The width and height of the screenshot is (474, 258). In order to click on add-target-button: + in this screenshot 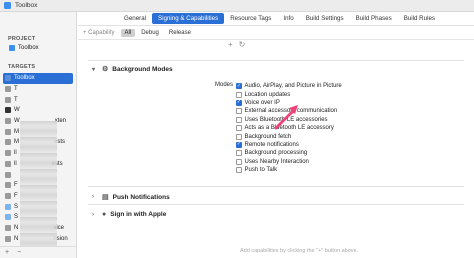, I will do `click(7, 252)`.